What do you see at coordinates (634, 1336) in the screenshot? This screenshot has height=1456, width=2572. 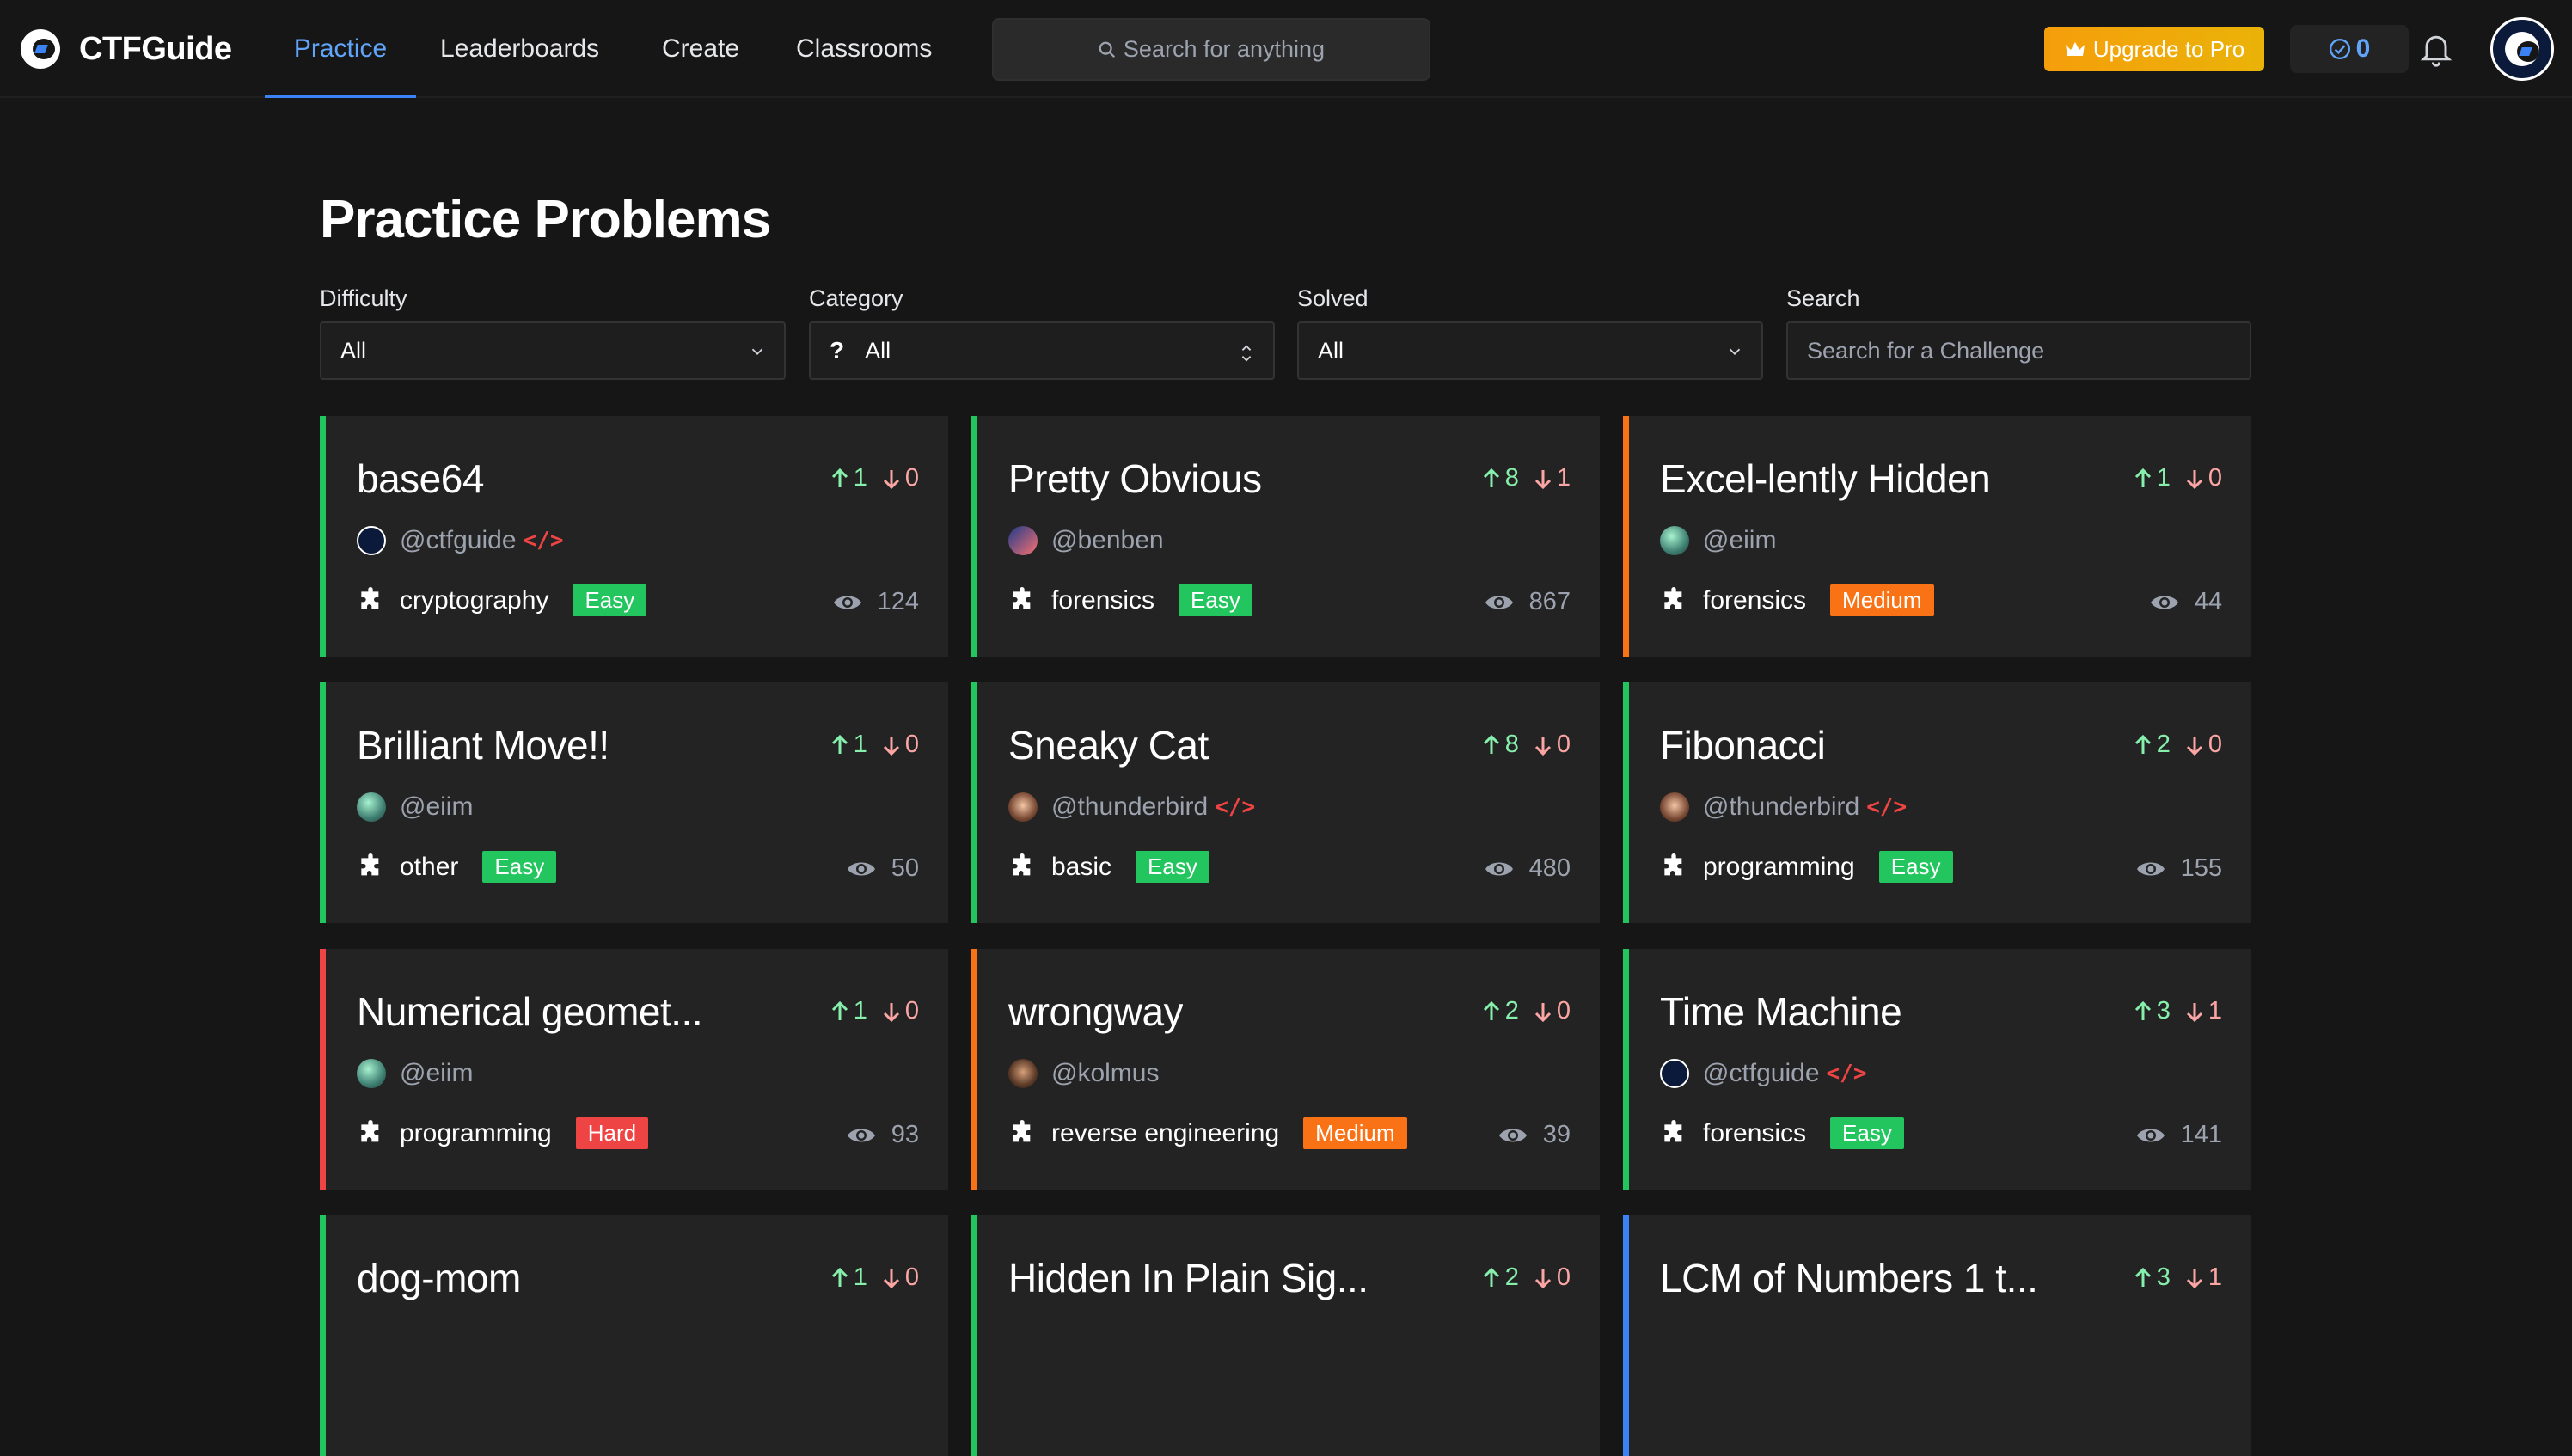 I see `challenge-card: dog-mom 1 0` at bounding box center [634, 1336].